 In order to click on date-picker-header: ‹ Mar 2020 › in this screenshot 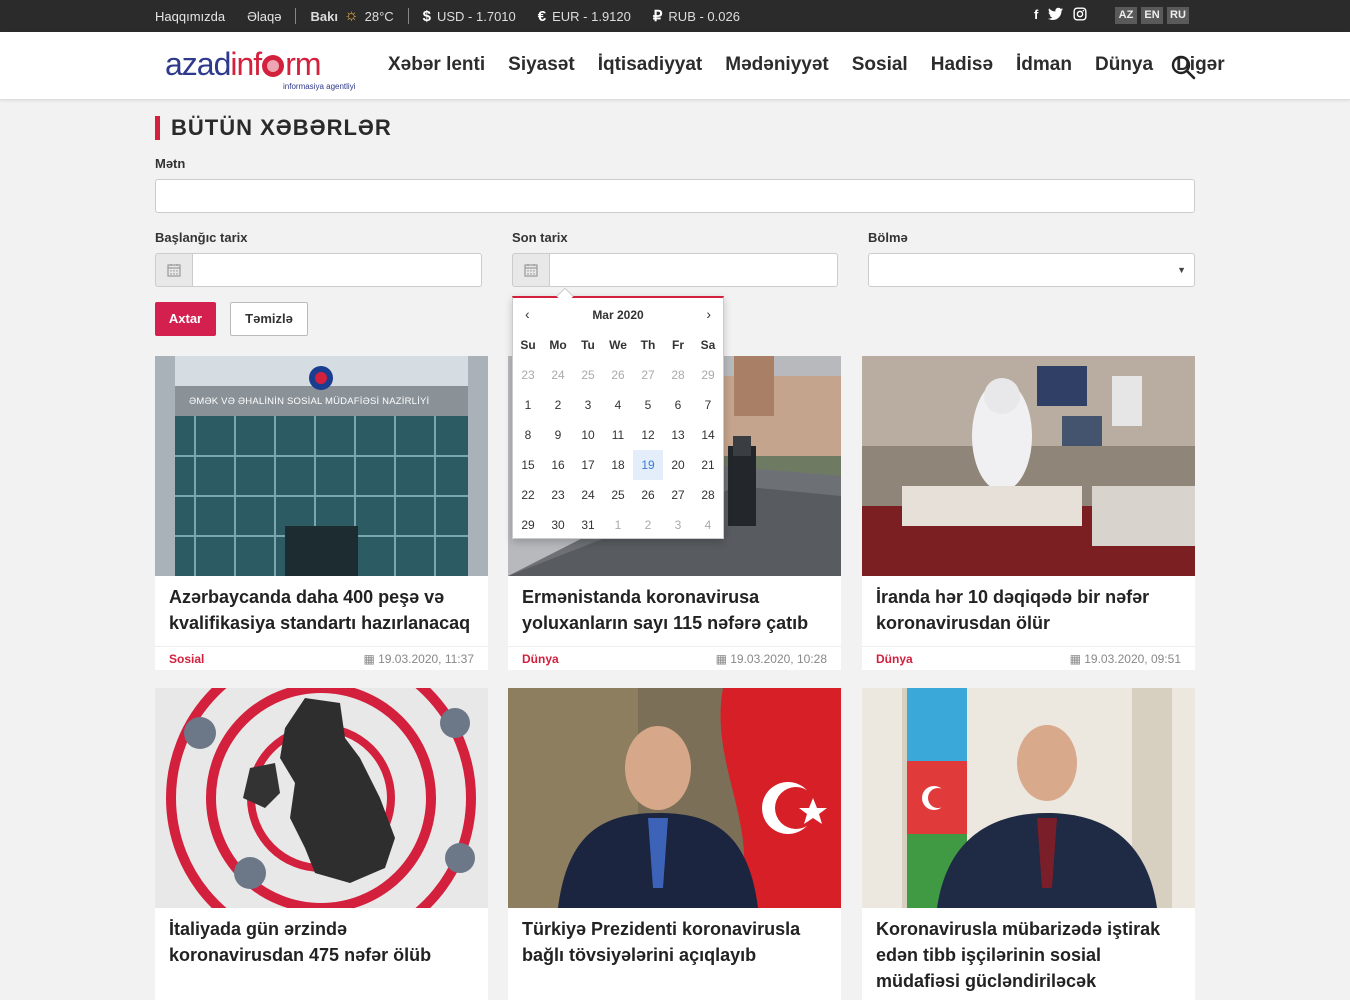, I will do `click(618, 316)`.